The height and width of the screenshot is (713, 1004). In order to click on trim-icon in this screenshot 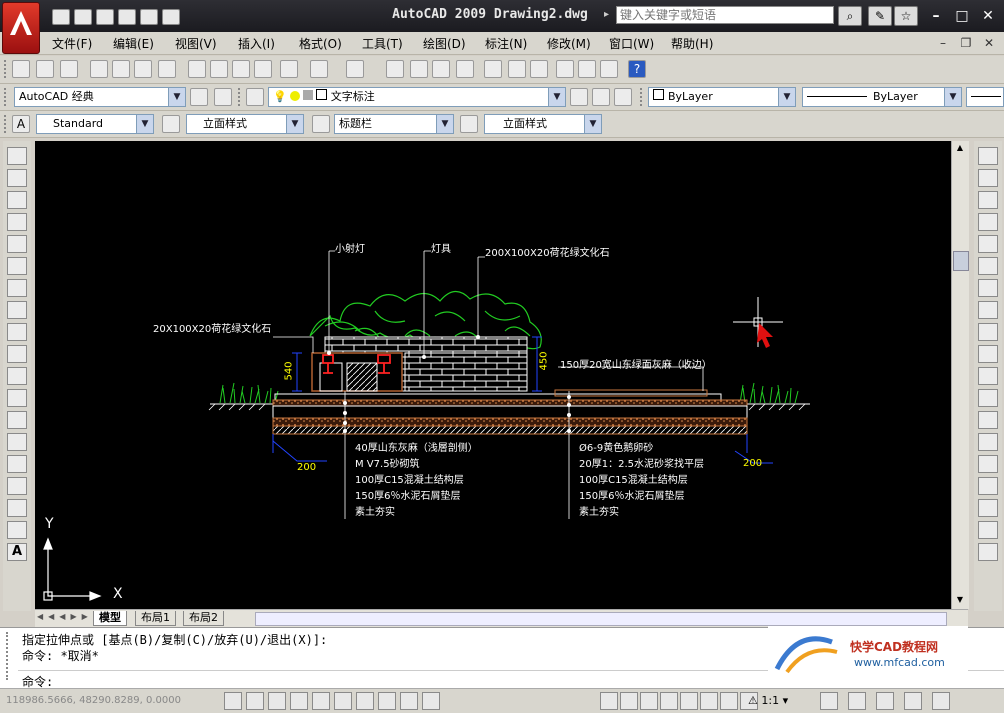, I will do `click(988, 354)`.